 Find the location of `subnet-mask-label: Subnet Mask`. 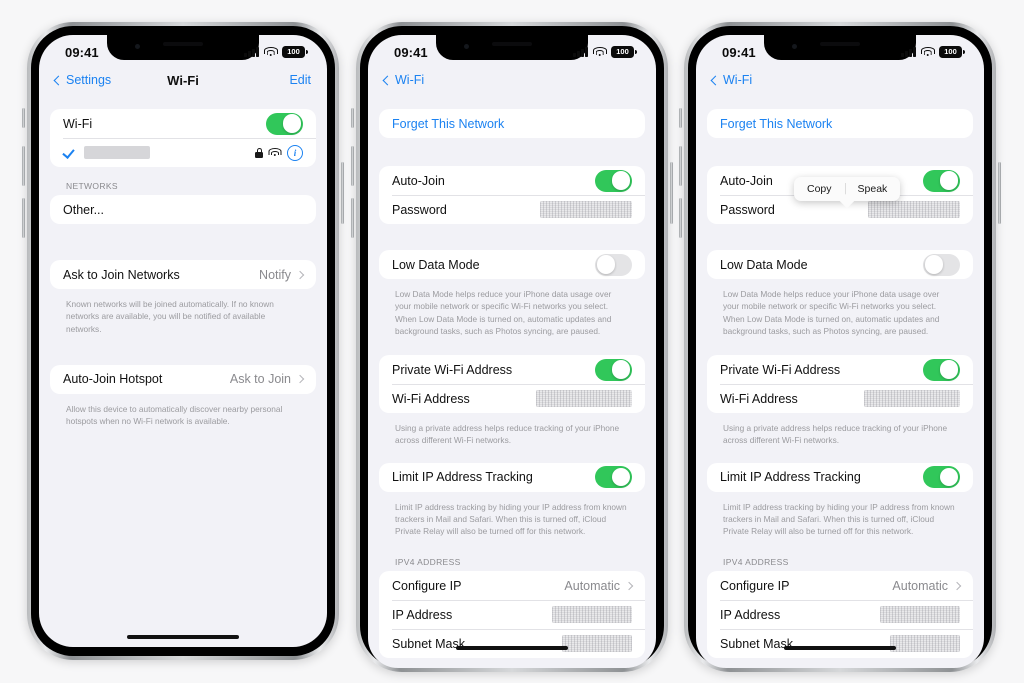

subnet-mask-label: Subnet Mask is located at coordinates (756, 643).